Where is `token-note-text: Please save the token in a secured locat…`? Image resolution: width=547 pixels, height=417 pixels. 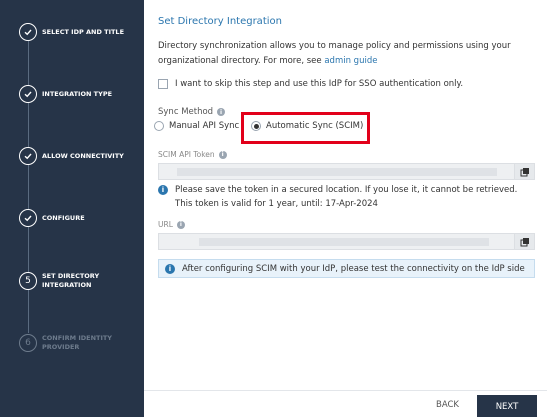 token-note-text: Please save the token in a secured locat… is located at coordinates (346, 197).